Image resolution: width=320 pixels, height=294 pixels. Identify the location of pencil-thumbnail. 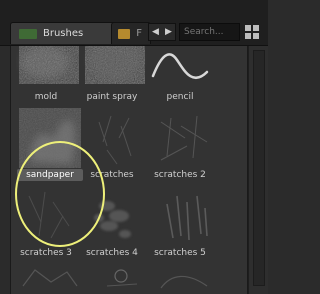
(180, 66).